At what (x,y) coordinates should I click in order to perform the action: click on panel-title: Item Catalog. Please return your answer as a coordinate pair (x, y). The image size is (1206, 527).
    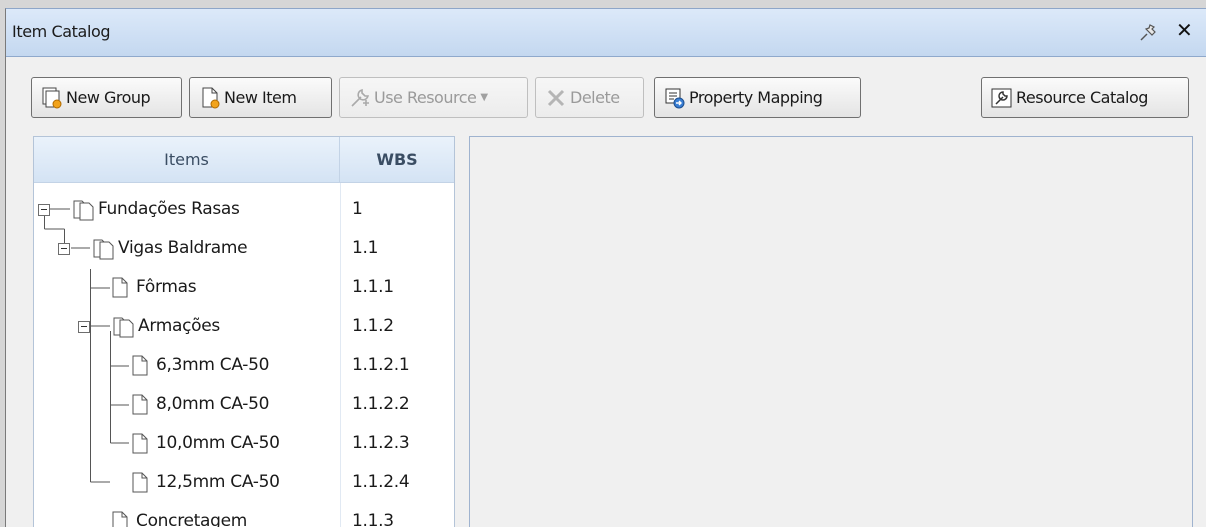
    Looking at the image, I should click on (61, 31).